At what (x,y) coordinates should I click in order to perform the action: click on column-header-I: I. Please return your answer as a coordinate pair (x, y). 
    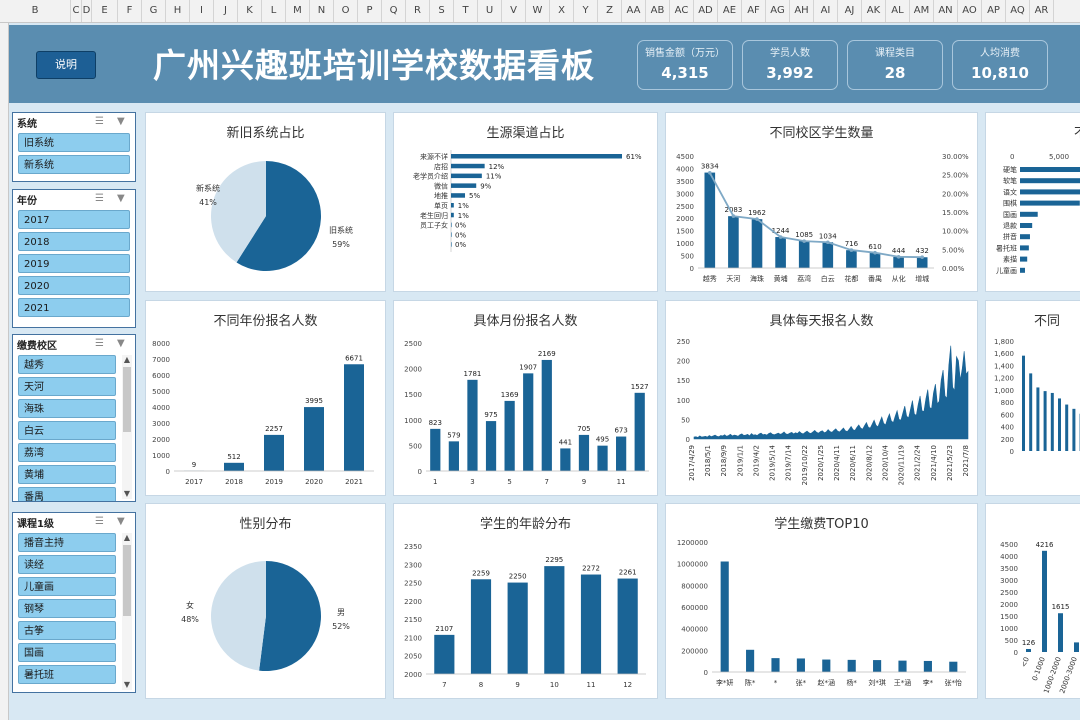
    Looking at the image, I should click on (202, 11).